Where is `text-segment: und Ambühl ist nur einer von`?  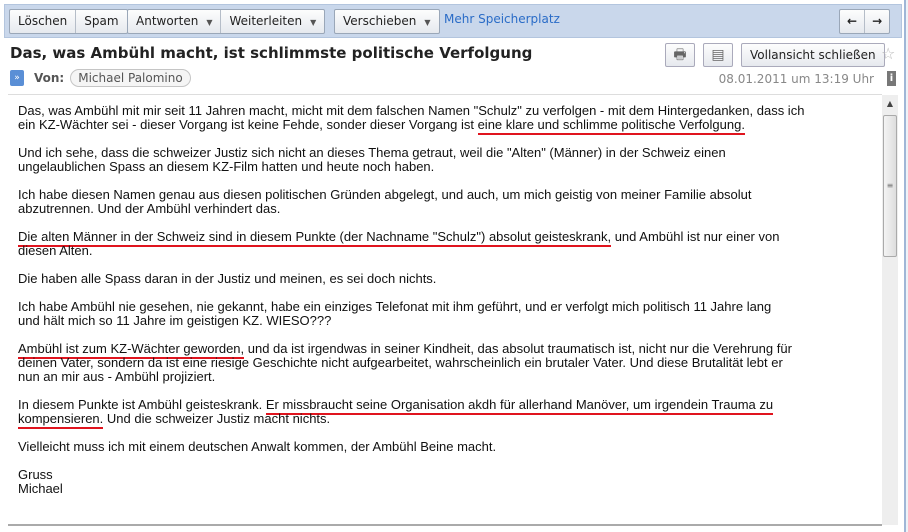 text-segment: und Ambühl ist nur einer von is located at coordinates (695, 236).